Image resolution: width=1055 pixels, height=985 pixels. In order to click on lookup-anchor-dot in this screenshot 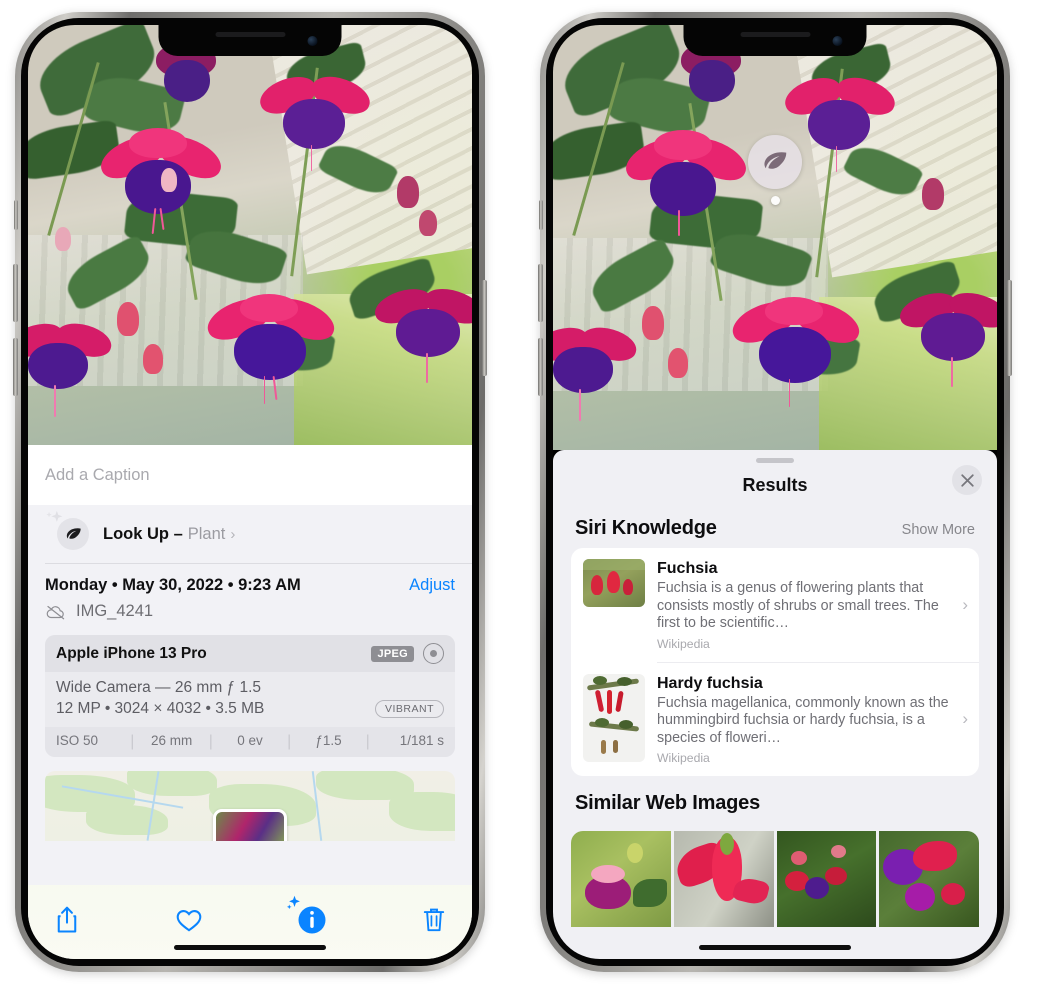, I will do `click(775, 200)`.